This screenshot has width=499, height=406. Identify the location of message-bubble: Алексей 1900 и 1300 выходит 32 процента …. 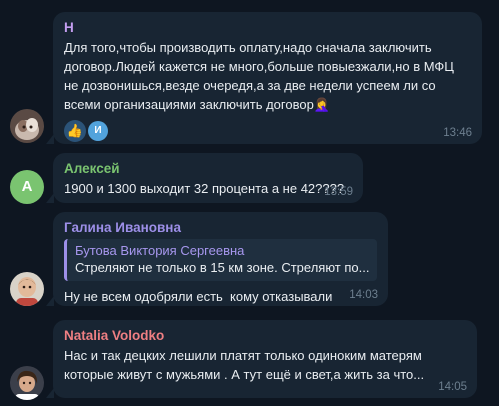
(204, 178).